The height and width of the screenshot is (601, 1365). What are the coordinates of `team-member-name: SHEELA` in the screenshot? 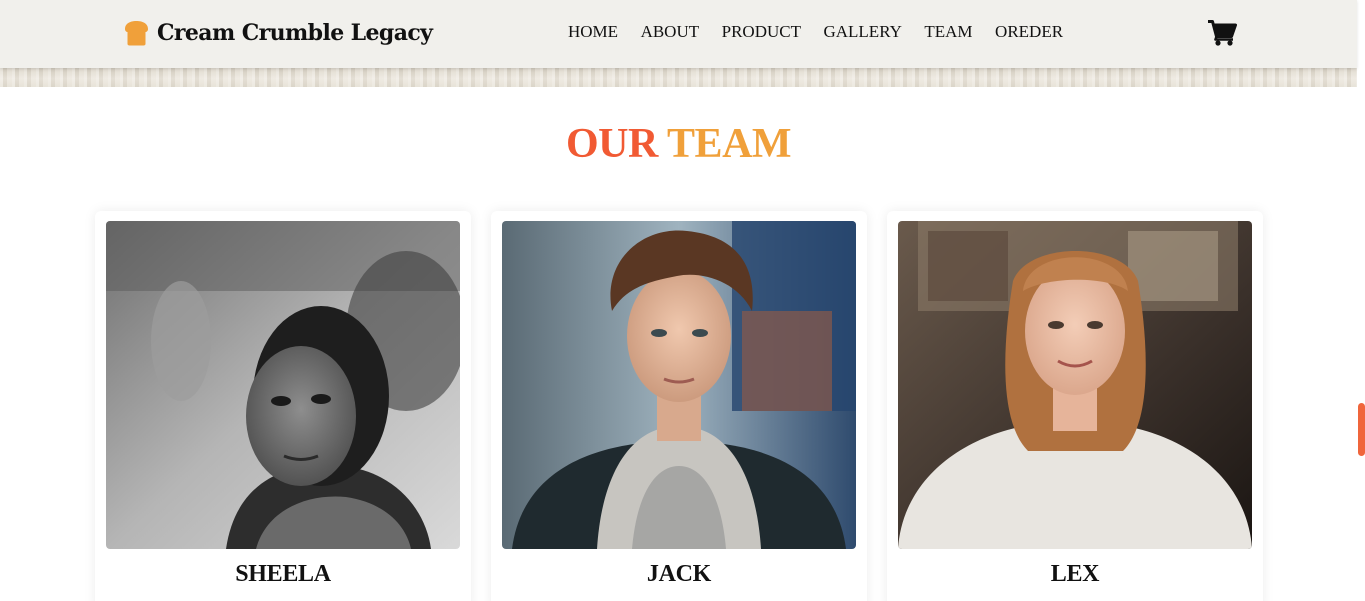 It's located at (283, 574).